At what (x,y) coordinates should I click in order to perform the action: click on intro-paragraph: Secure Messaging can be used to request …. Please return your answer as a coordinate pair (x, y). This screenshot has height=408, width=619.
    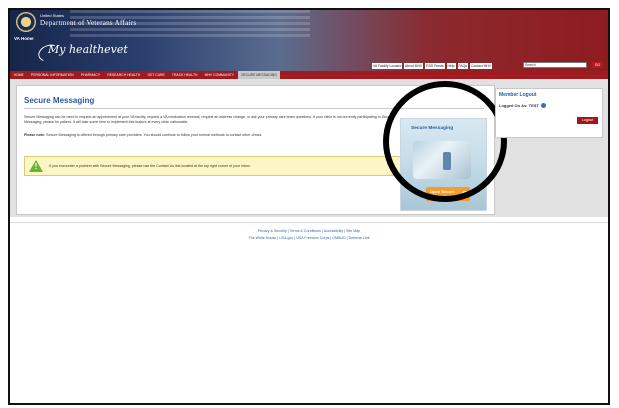
    Looking at the image, I should click on (208, 119).